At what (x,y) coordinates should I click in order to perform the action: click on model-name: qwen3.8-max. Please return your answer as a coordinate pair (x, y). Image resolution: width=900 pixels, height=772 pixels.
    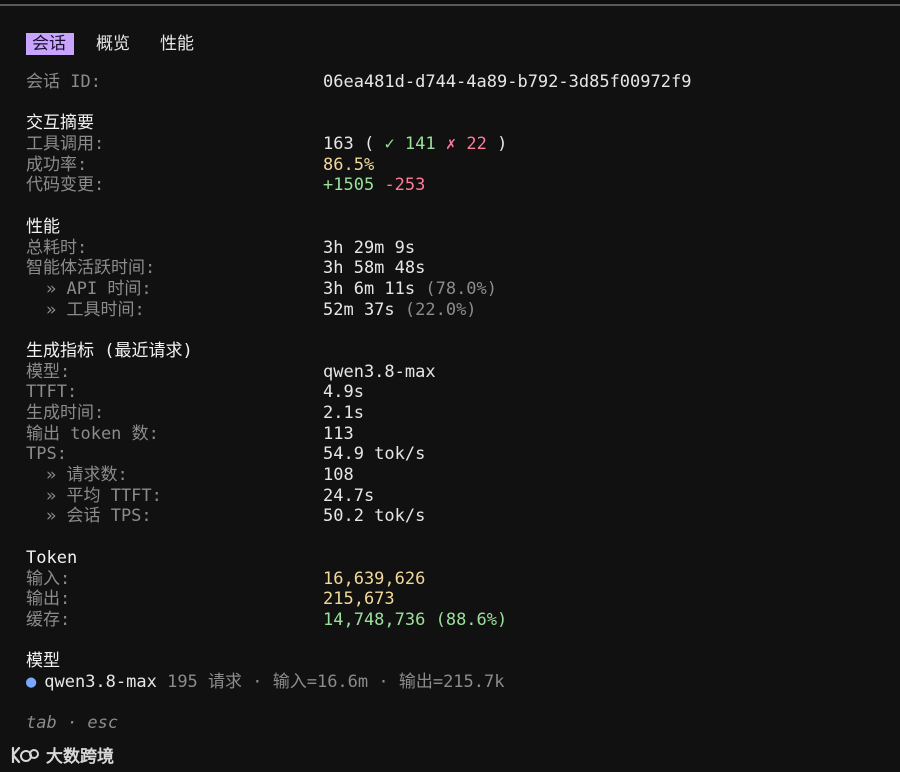
    Looking at the image, I should click on (100, 681).